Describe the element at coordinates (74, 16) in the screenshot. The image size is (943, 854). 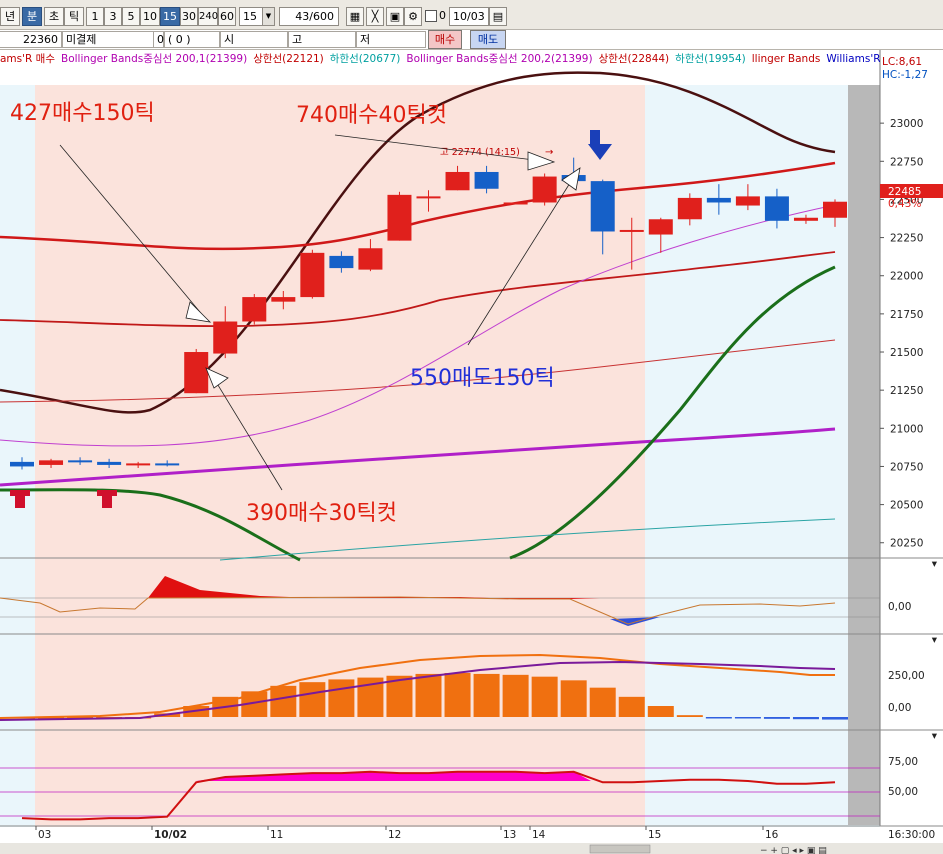
I see `period-tick-button: 틱` at that location.